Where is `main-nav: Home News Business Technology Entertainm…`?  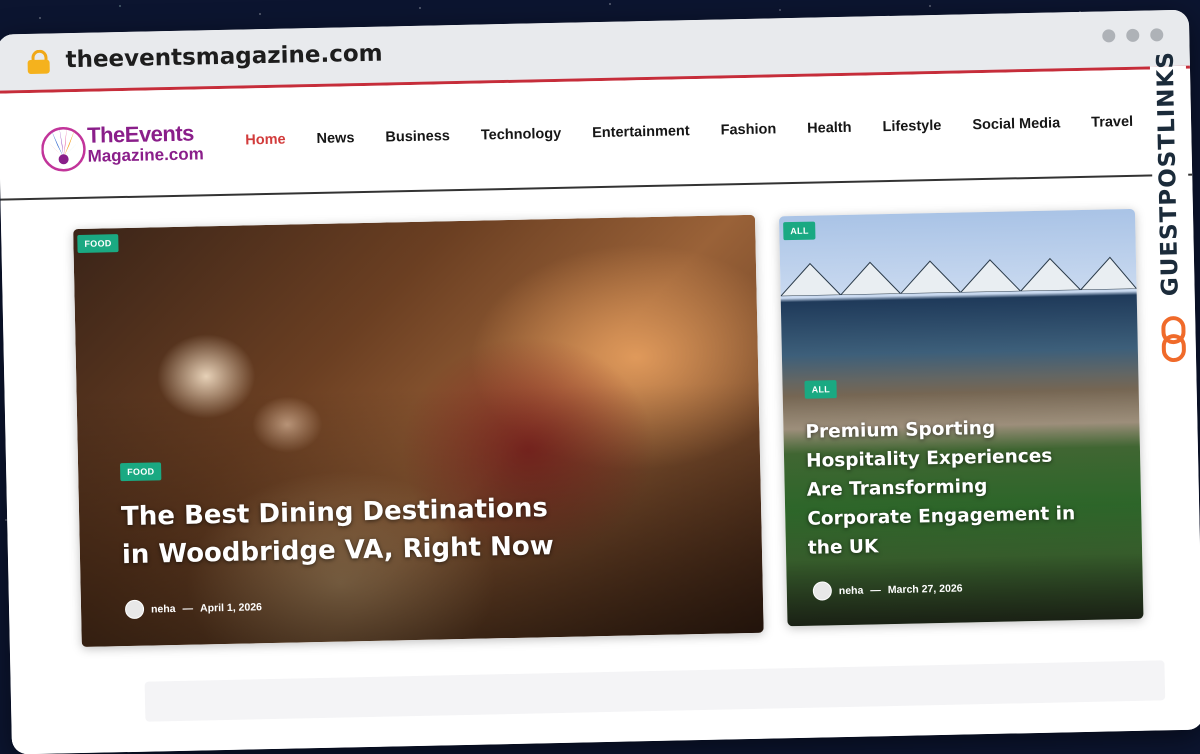
main-nav: Home News Business Technology Entertainm… is located at coordinates (689, 131).